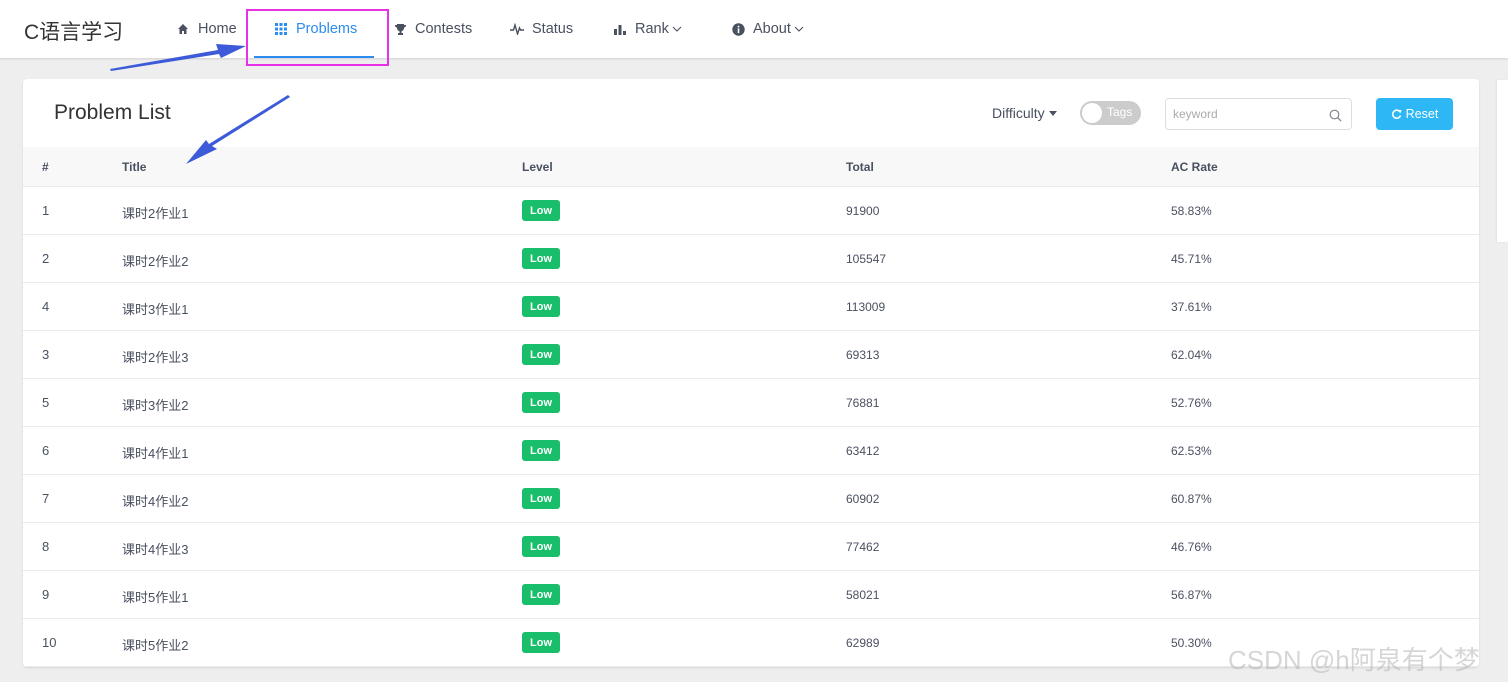  What do you see at coordinates (751, 403) in the screenshot?
I see `table-row: 5 课时3作业2 Low 76881 52.76%` at bounding box center [751, 403].